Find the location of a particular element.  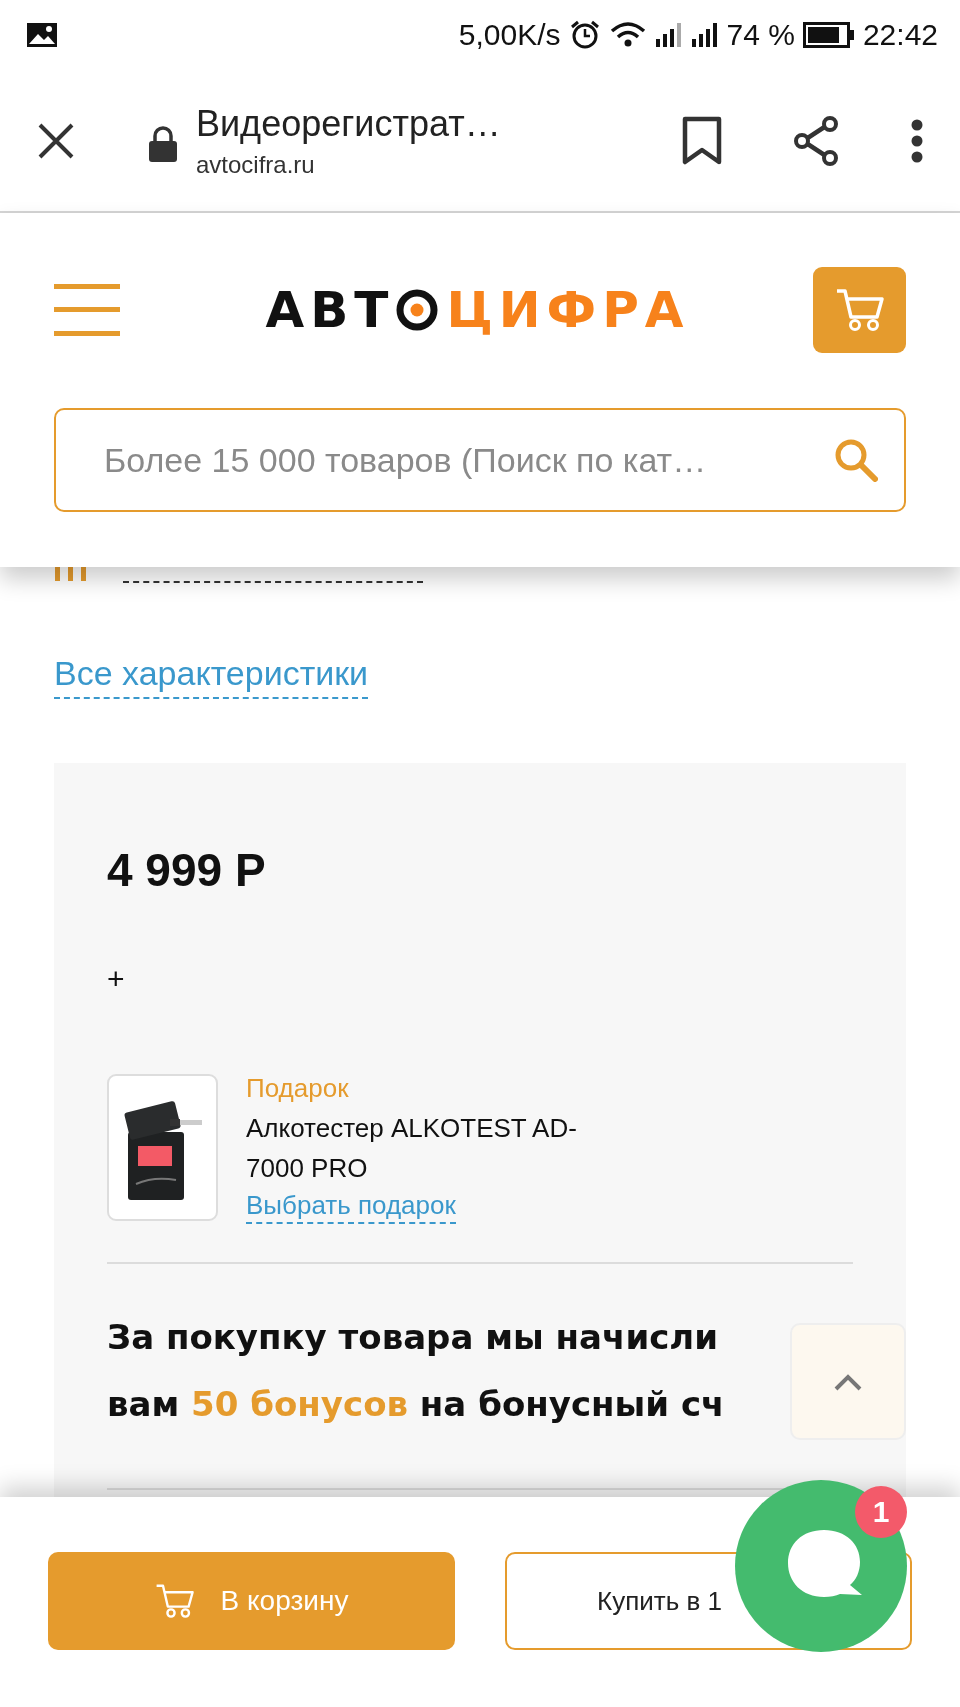

image-icon is located at coordinates (42, 35).